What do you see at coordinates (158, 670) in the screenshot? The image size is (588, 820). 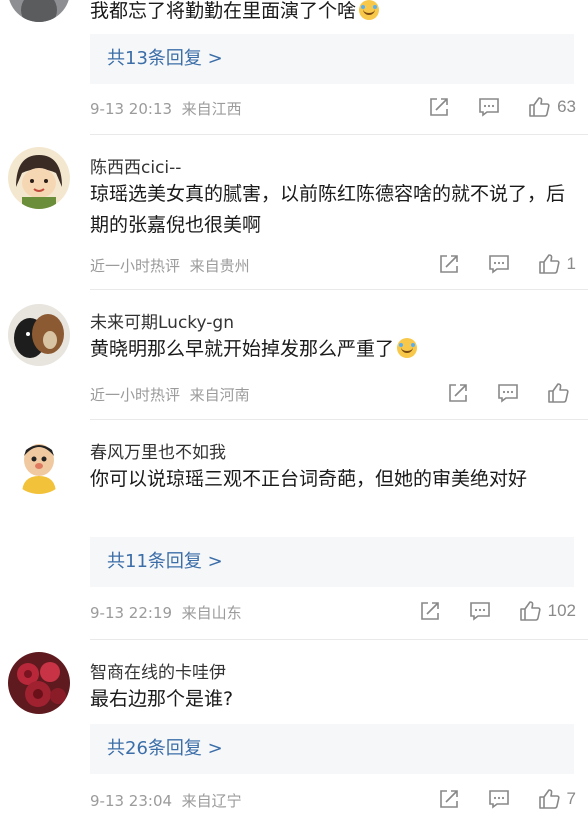 I see `username: 智商在线的卡哇伊` at bounding box center [158, 670].